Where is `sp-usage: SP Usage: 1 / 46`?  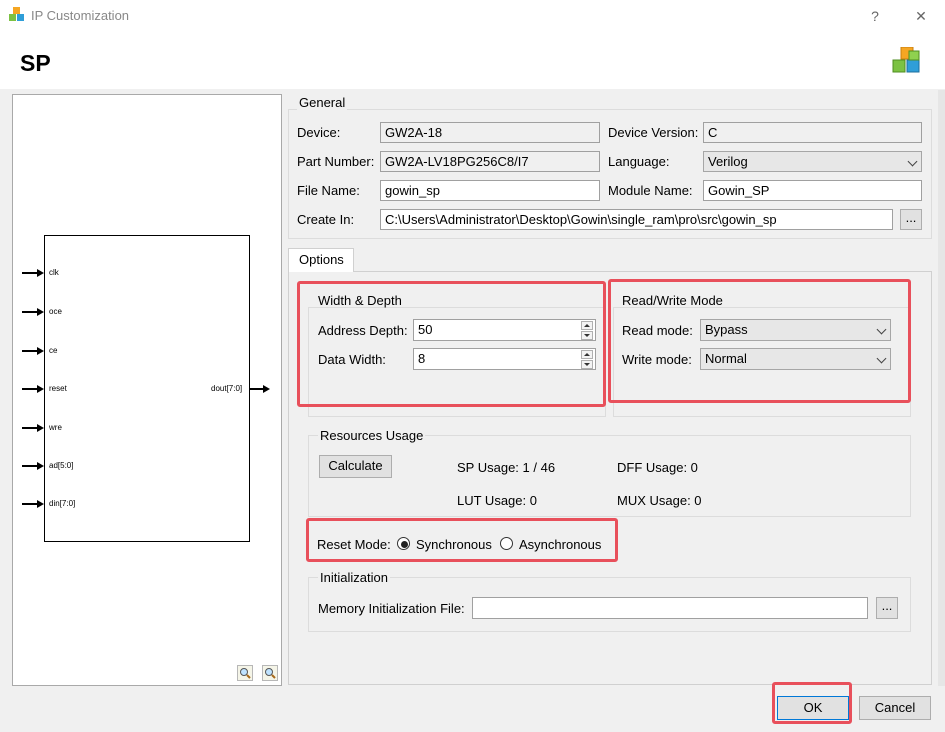
sp-usage: SP Usage: 1 / 46 is located at coordinates (506, 467).